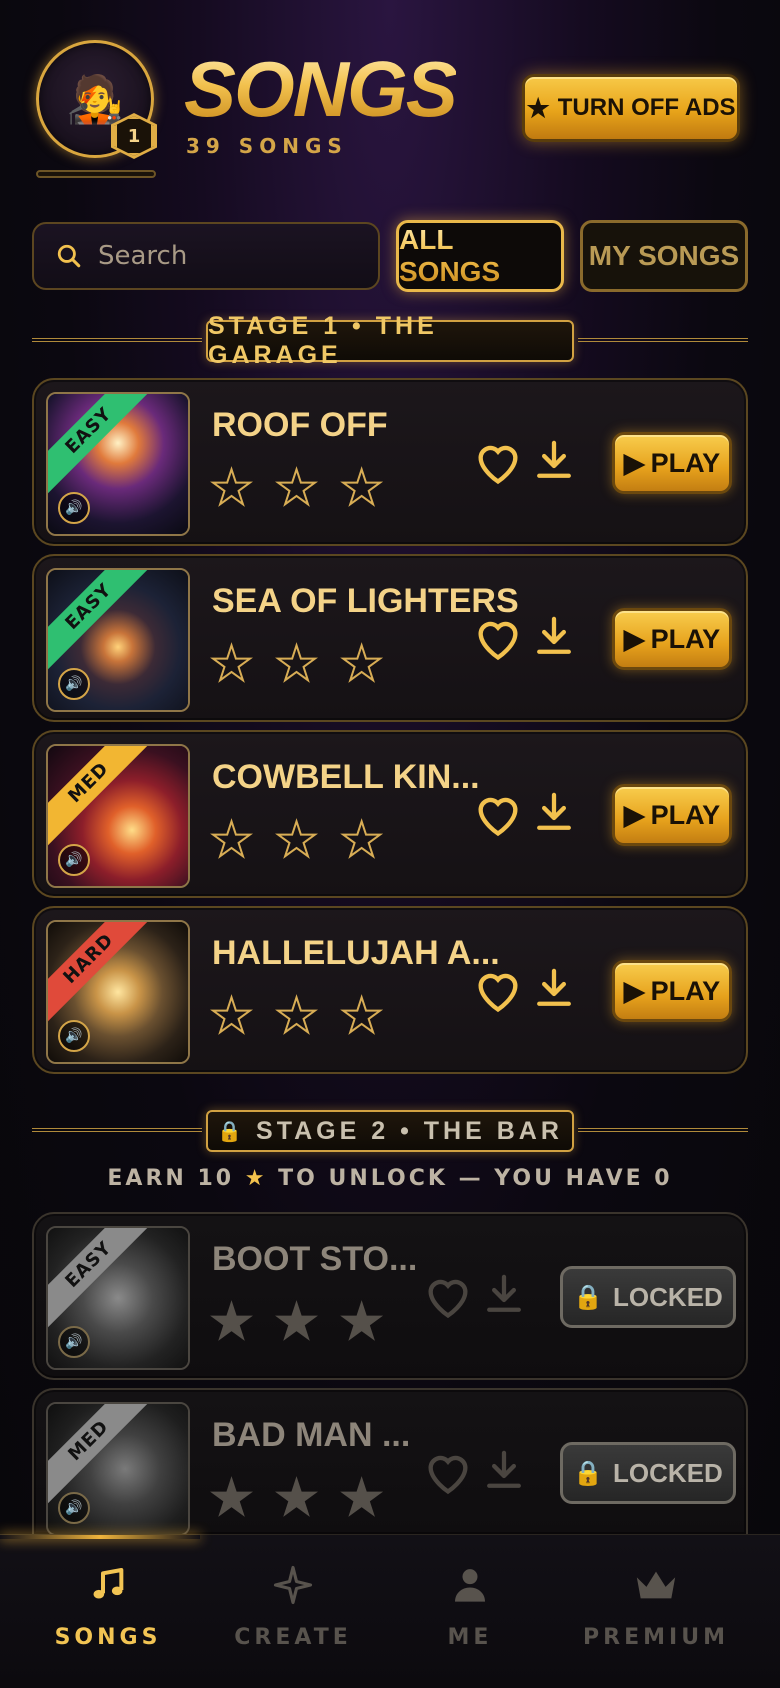  What do you see at coordinates (108, 1583) in the screenshot?
I see `music-note-icon` at bounding box center [108, 1583].